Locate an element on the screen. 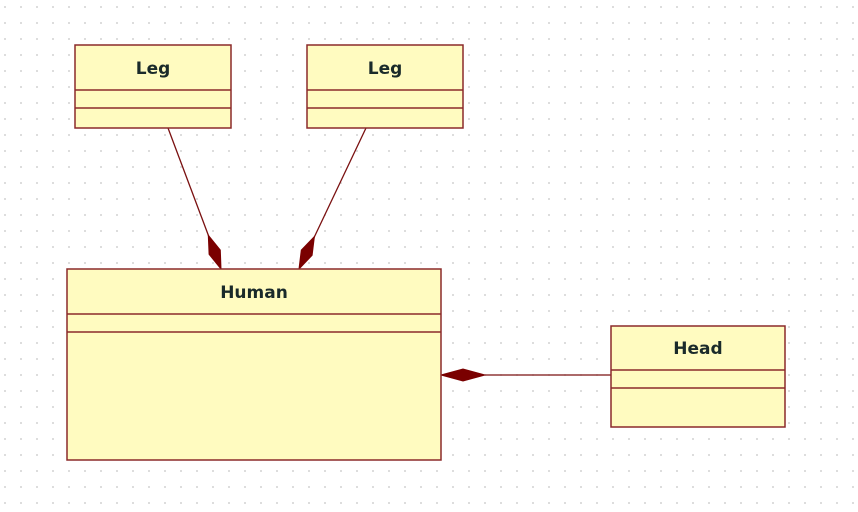 Image resolution: width=858 pixels, height=512 pixels. class-name: Human is located at coordinates (254, 293).